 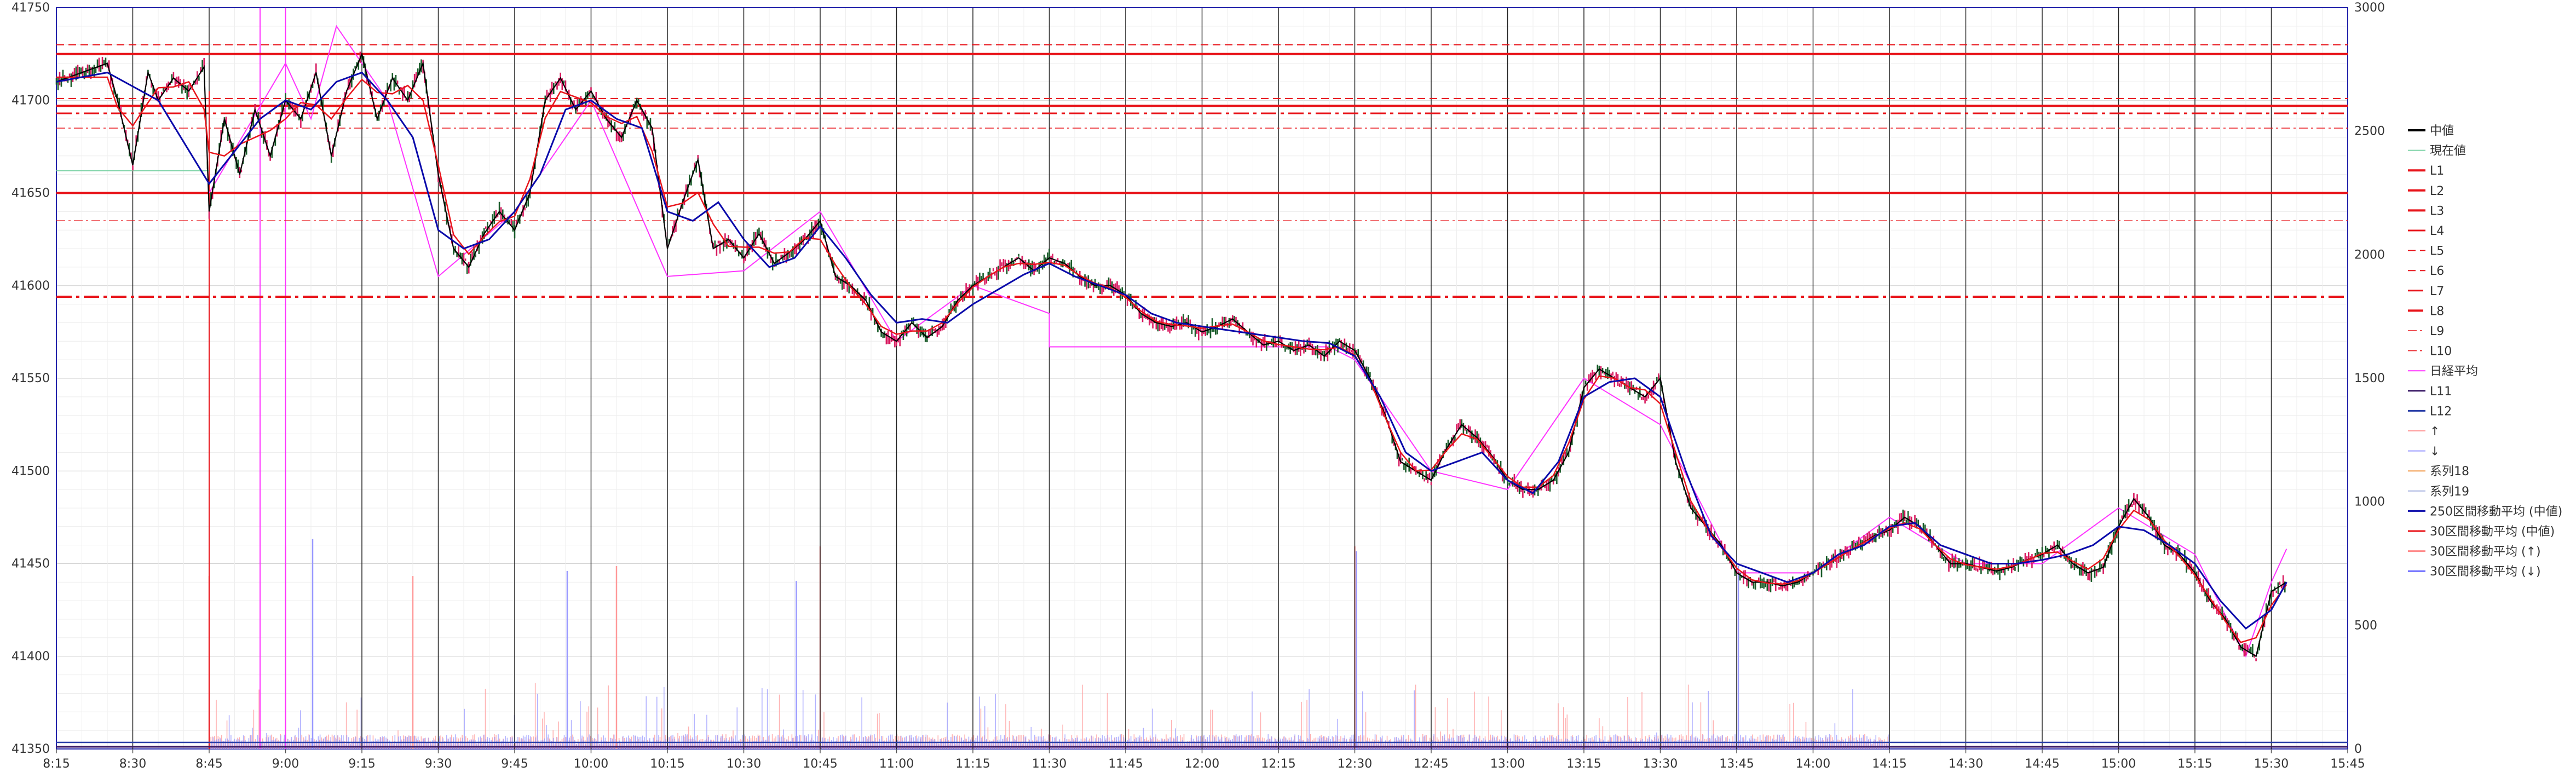 What do you see at coordinates (1660, 764) in the screenshot?
I see `x-tick-label: 13:30` at bounding box center [1660, 764].